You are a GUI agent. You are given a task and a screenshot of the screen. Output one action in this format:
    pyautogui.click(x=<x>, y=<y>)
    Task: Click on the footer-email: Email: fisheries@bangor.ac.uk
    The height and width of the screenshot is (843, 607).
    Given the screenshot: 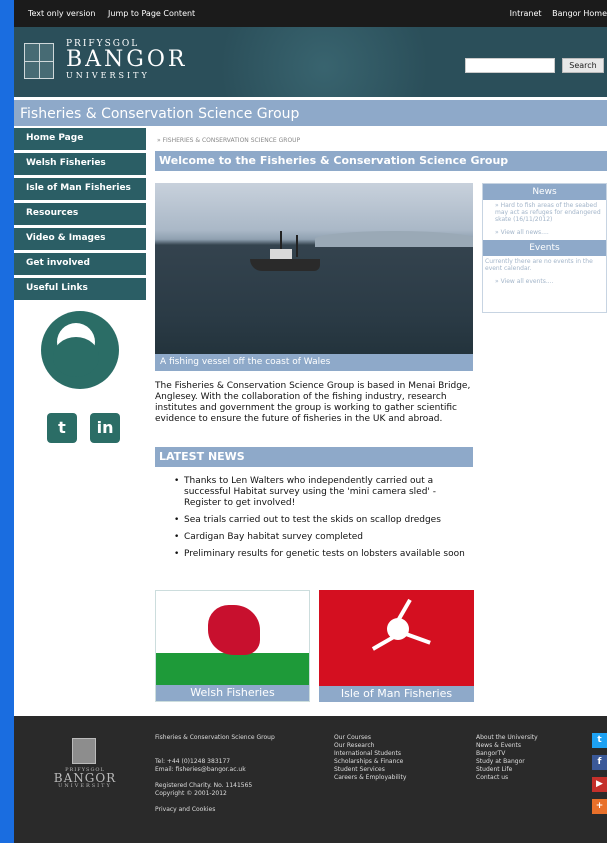 What is the action you would take?
    pyautogui.click(x=240, y=770)
    